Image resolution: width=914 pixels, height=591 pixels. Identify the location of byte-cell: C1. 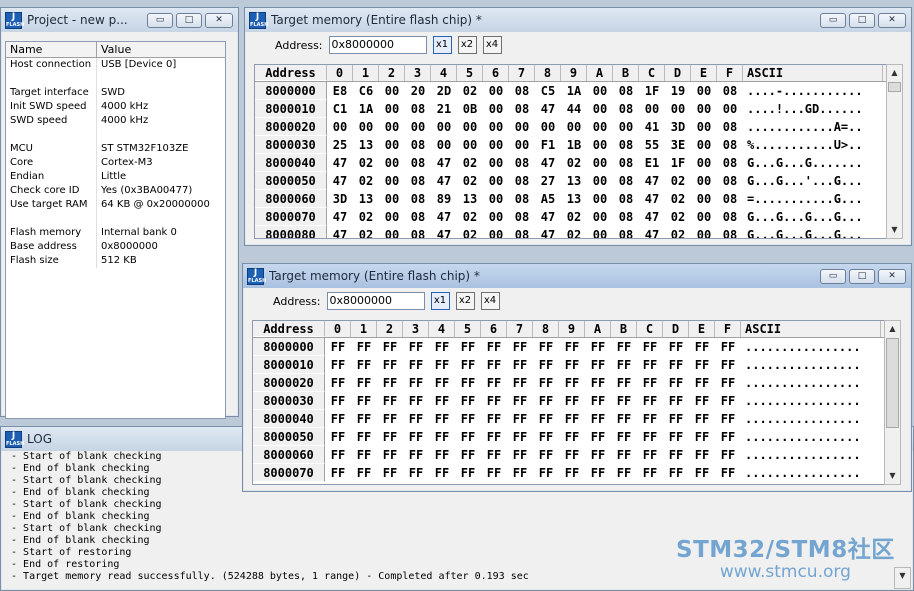
(340, 109).